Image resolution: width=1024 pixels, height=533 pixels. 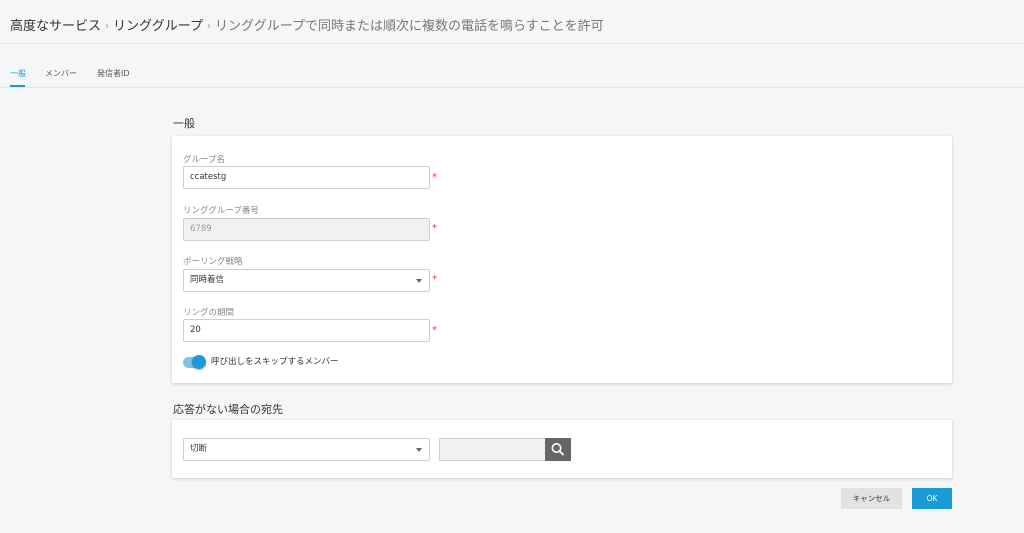 I want to click on tab-bar: 一般 メンバー 発信者ID, so click(x=512, y=66).